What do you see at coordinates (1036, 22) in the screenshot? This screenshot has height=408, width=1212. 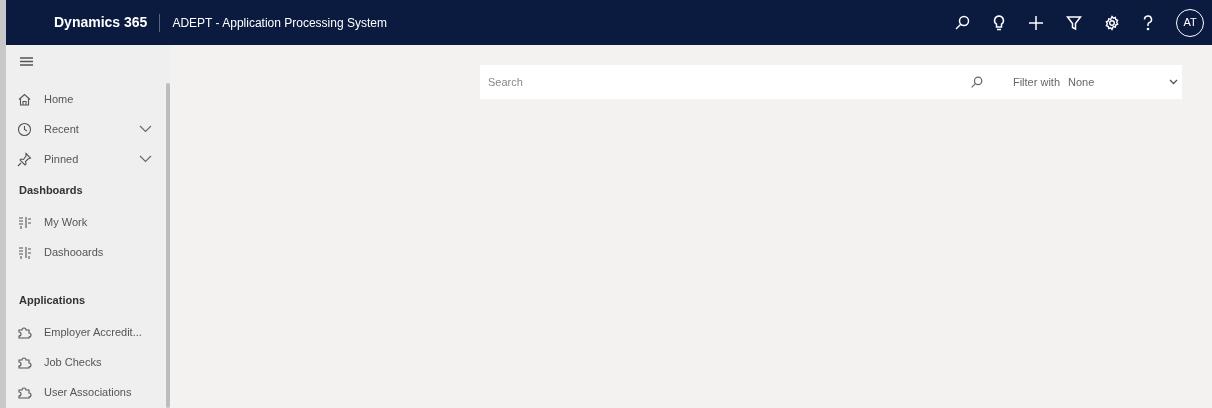 I see `plus-icon` at bounding box center [1036, 22].